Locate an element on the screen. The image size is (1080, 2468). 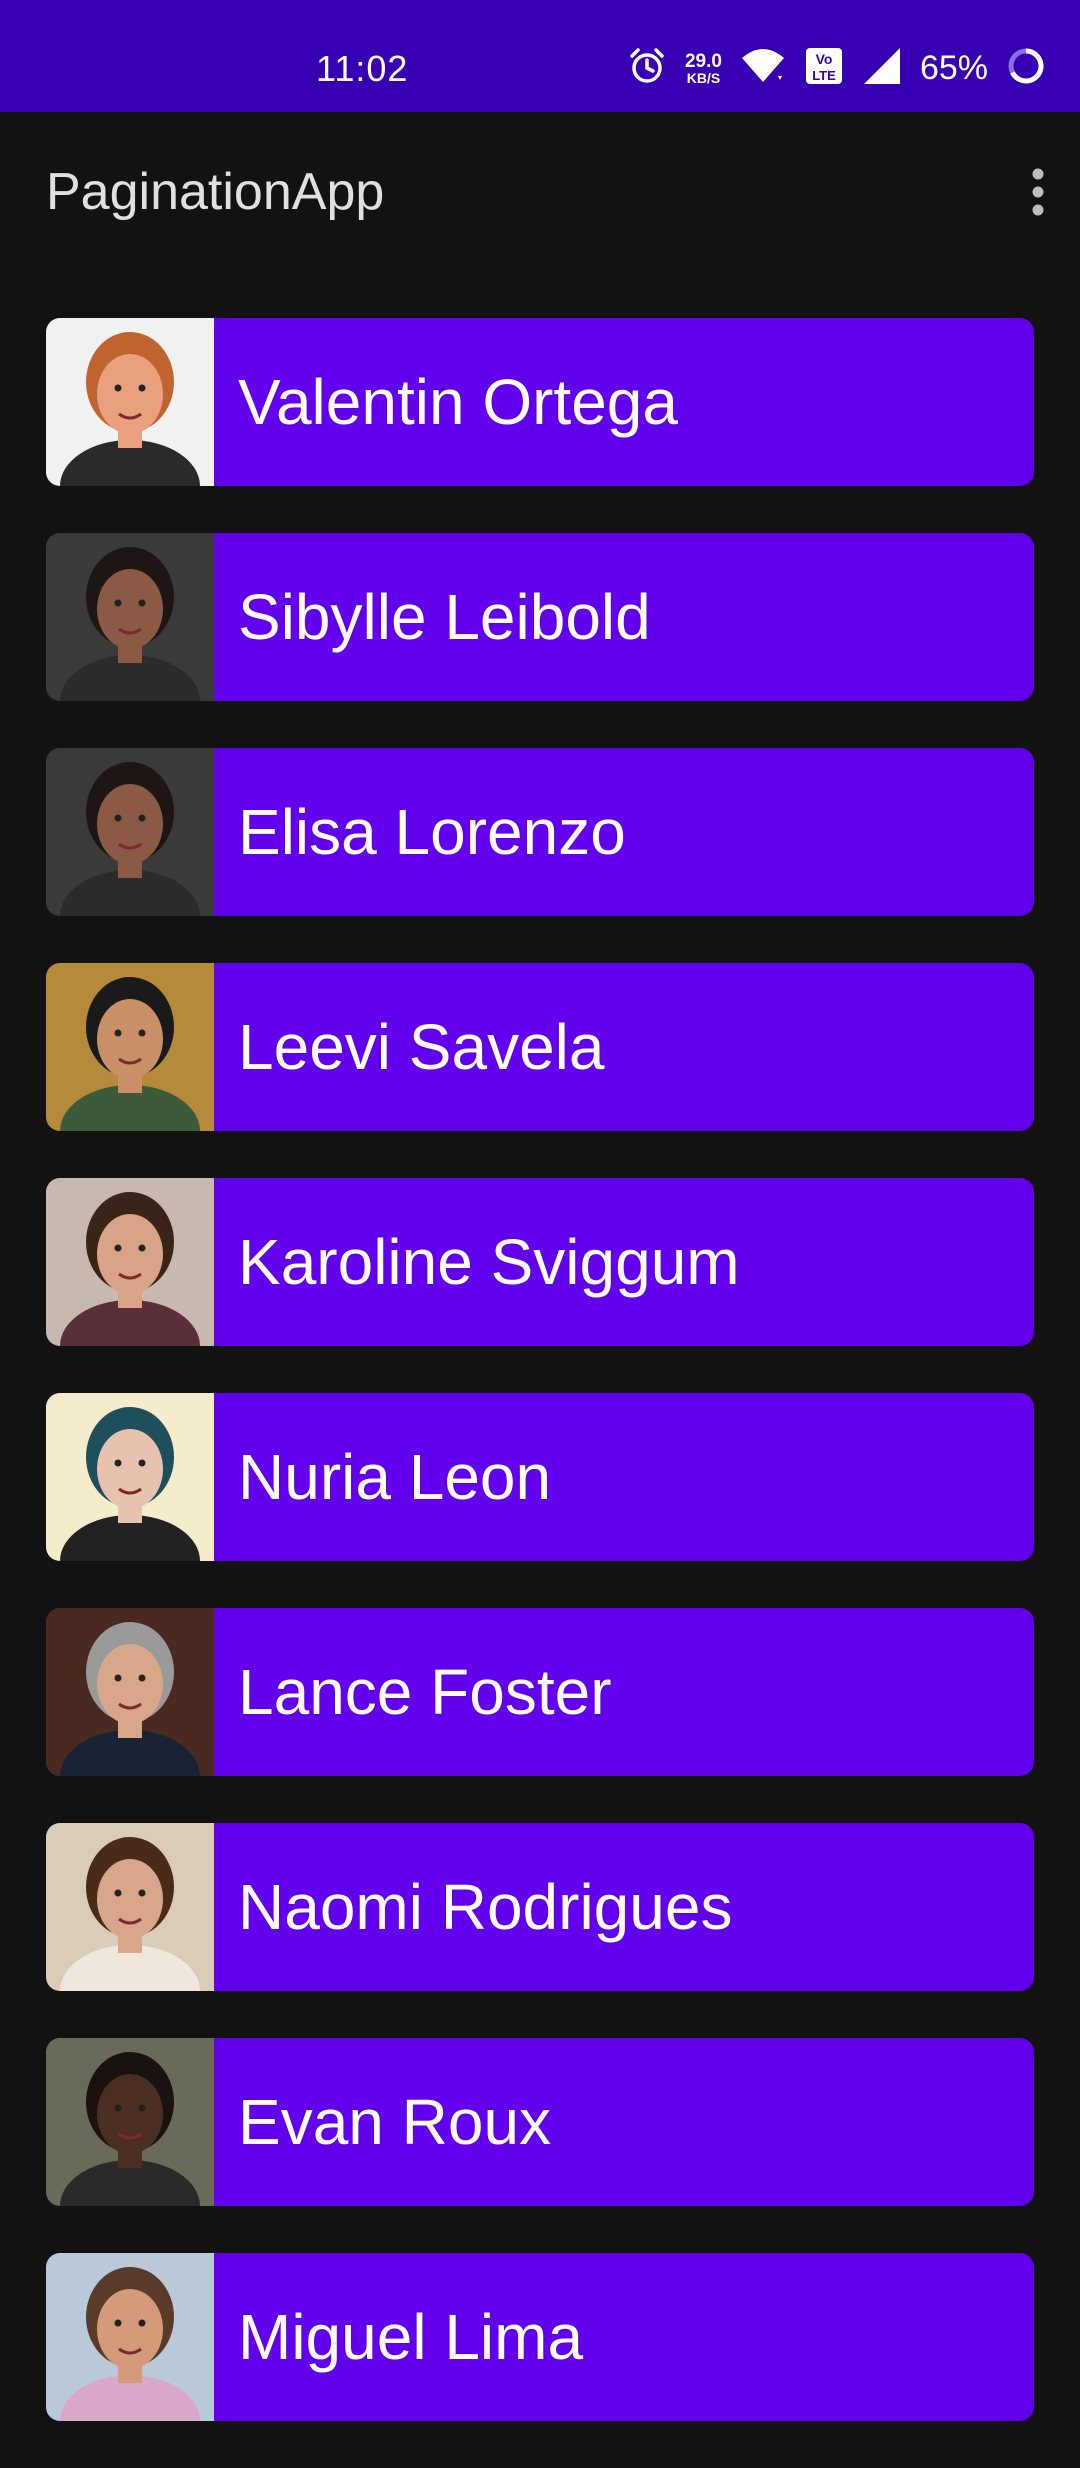
battery-icon is located at coordinates (1026, 68).